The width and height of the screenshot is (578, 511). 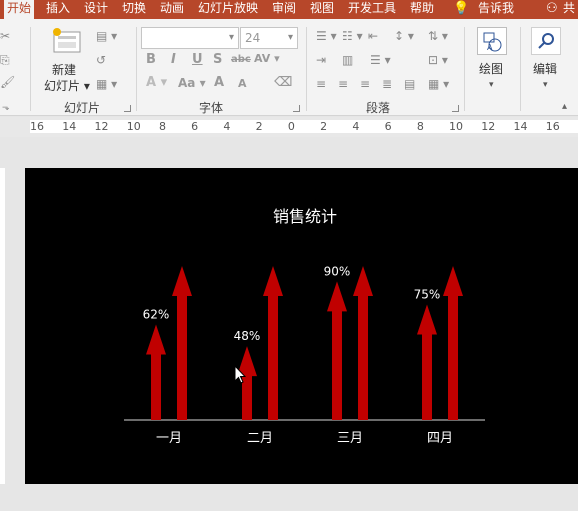 What do you see at coordinates (321, 84) in the screenshot?
I see `align-left-icon: ≡` at bounding box center [321, 84].